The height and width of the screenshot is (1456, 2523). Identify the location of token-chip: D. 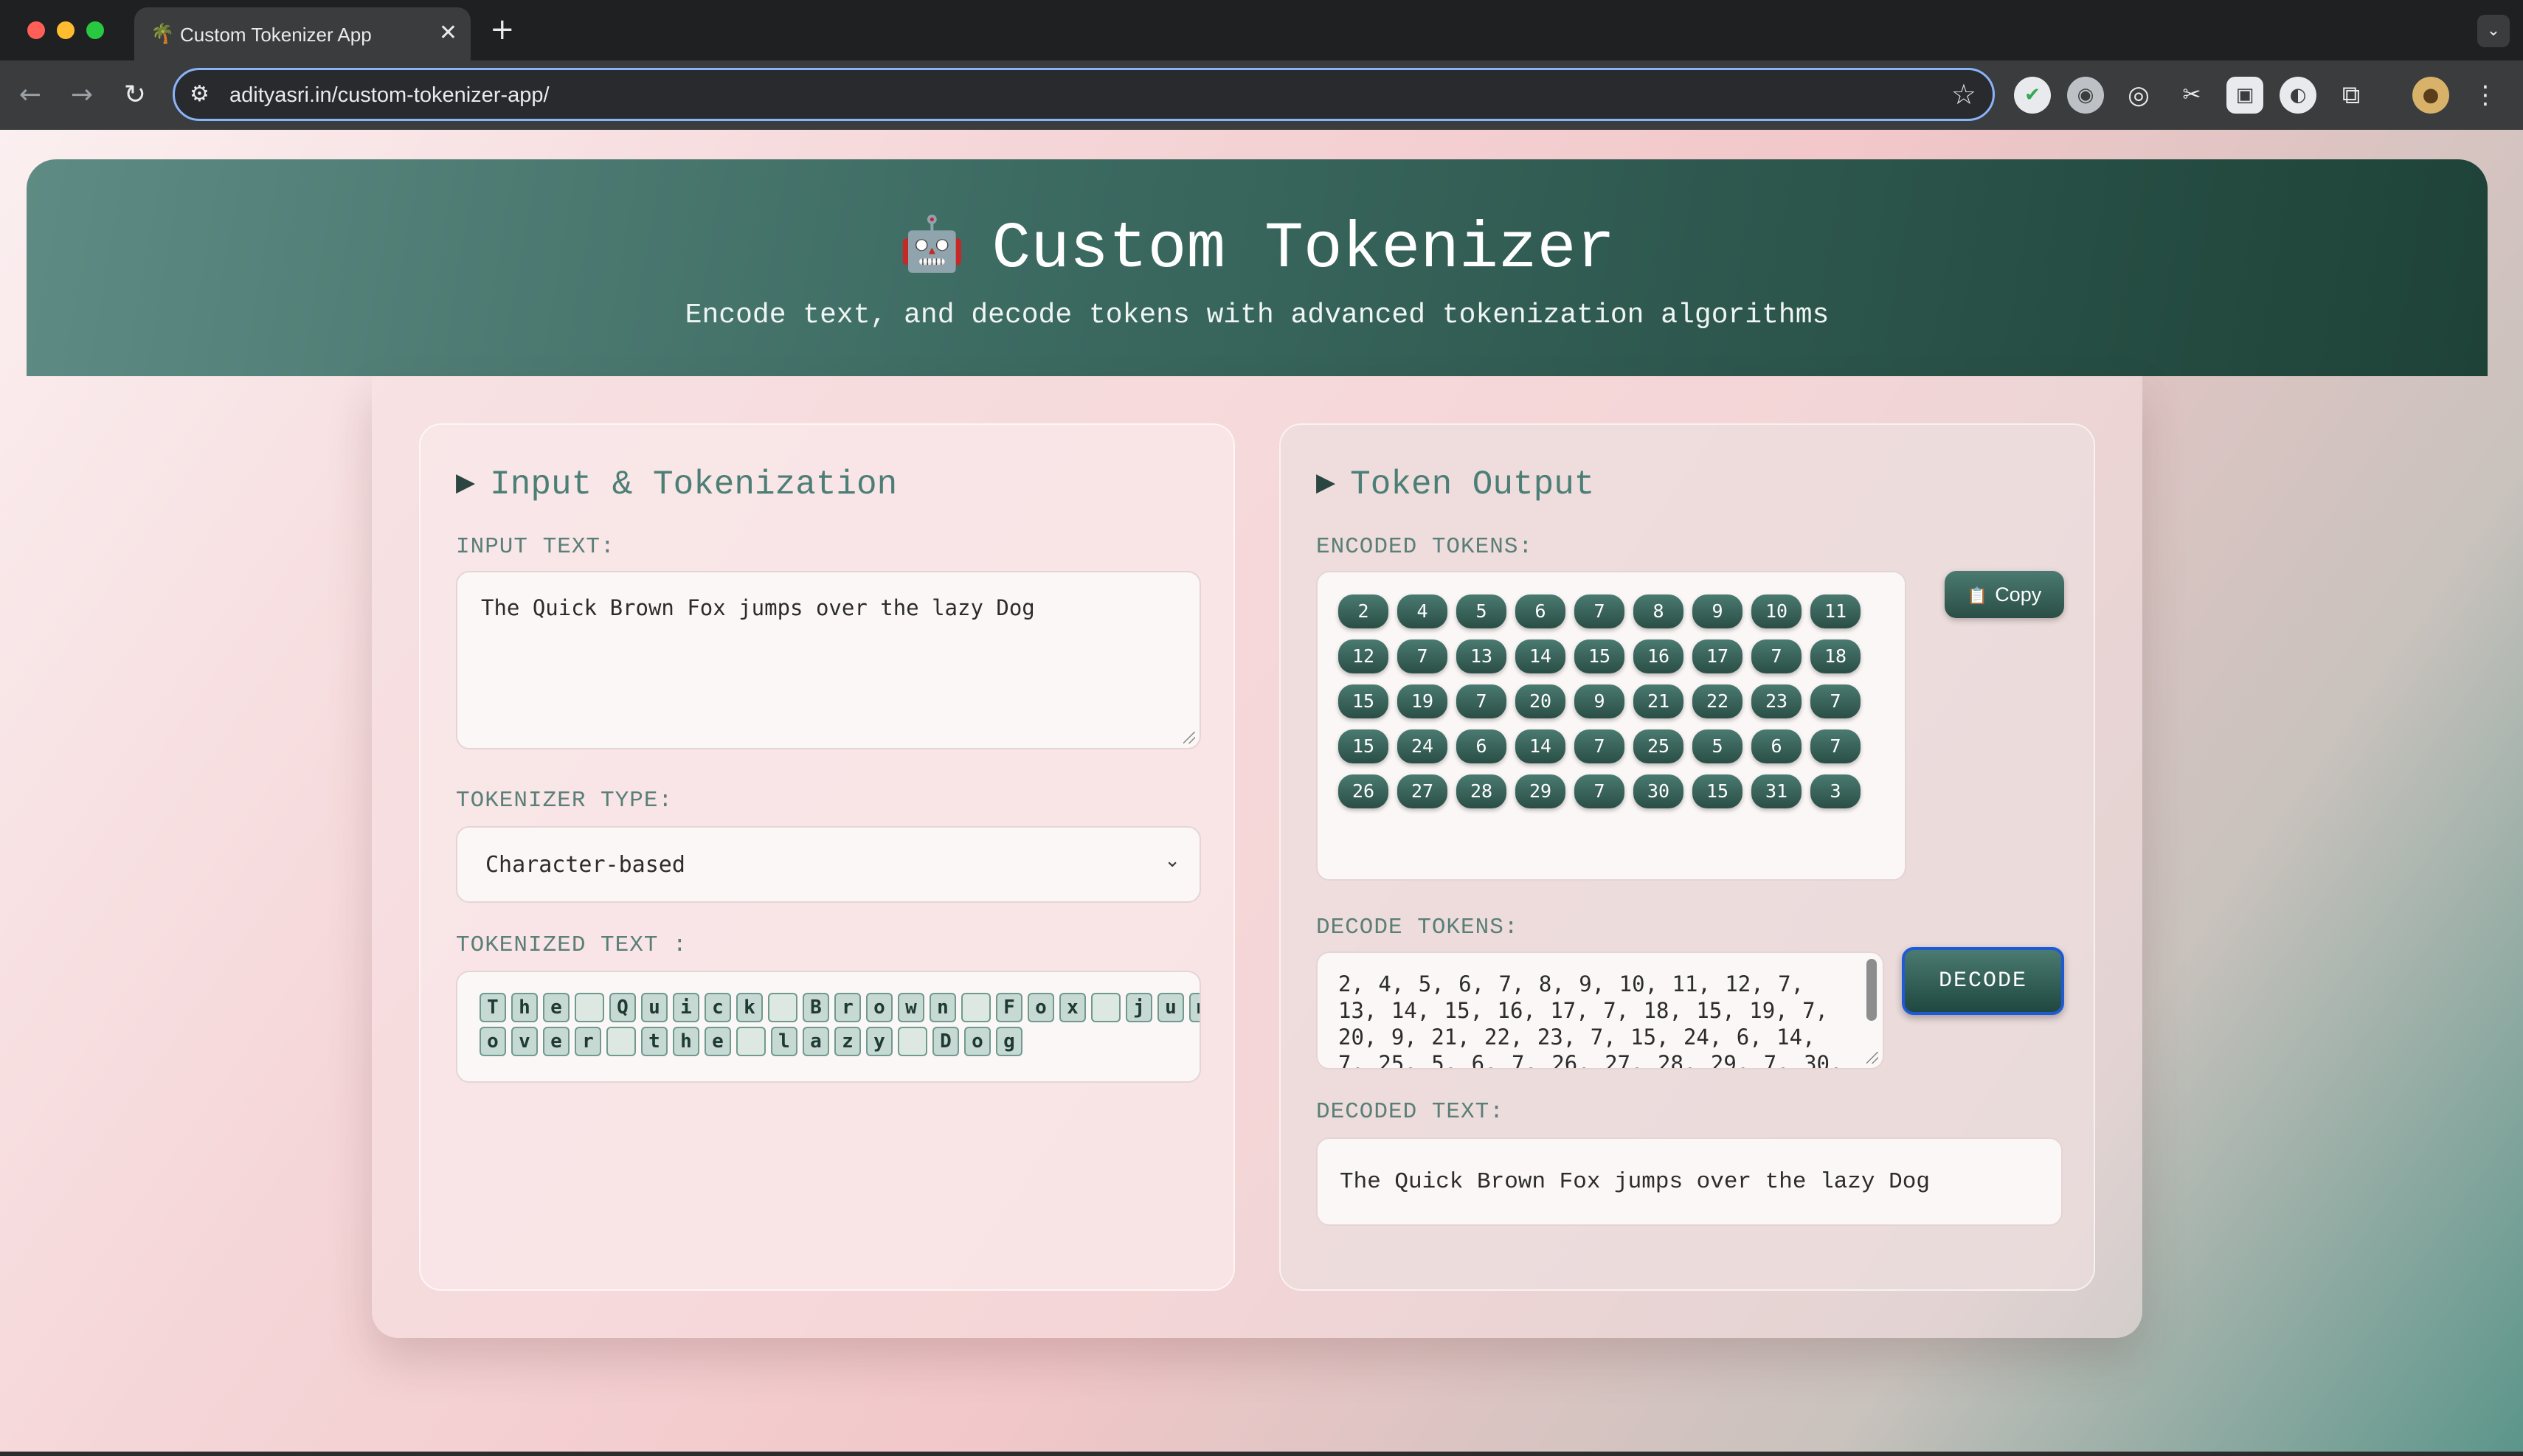
(945, 1041).